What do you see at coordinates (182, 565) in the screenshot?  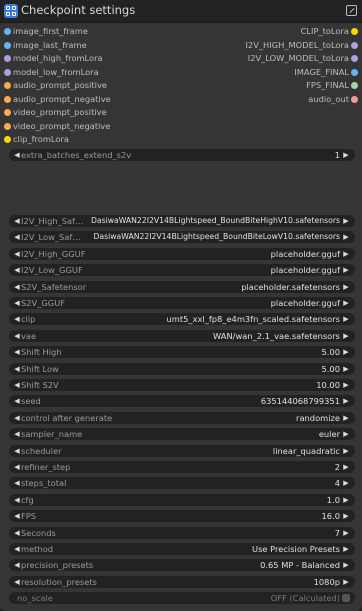 I see `widget-precision-presets: ◀ precision_presets 0.65 MP - Balanced ▶` at bounding box center [182, 565].